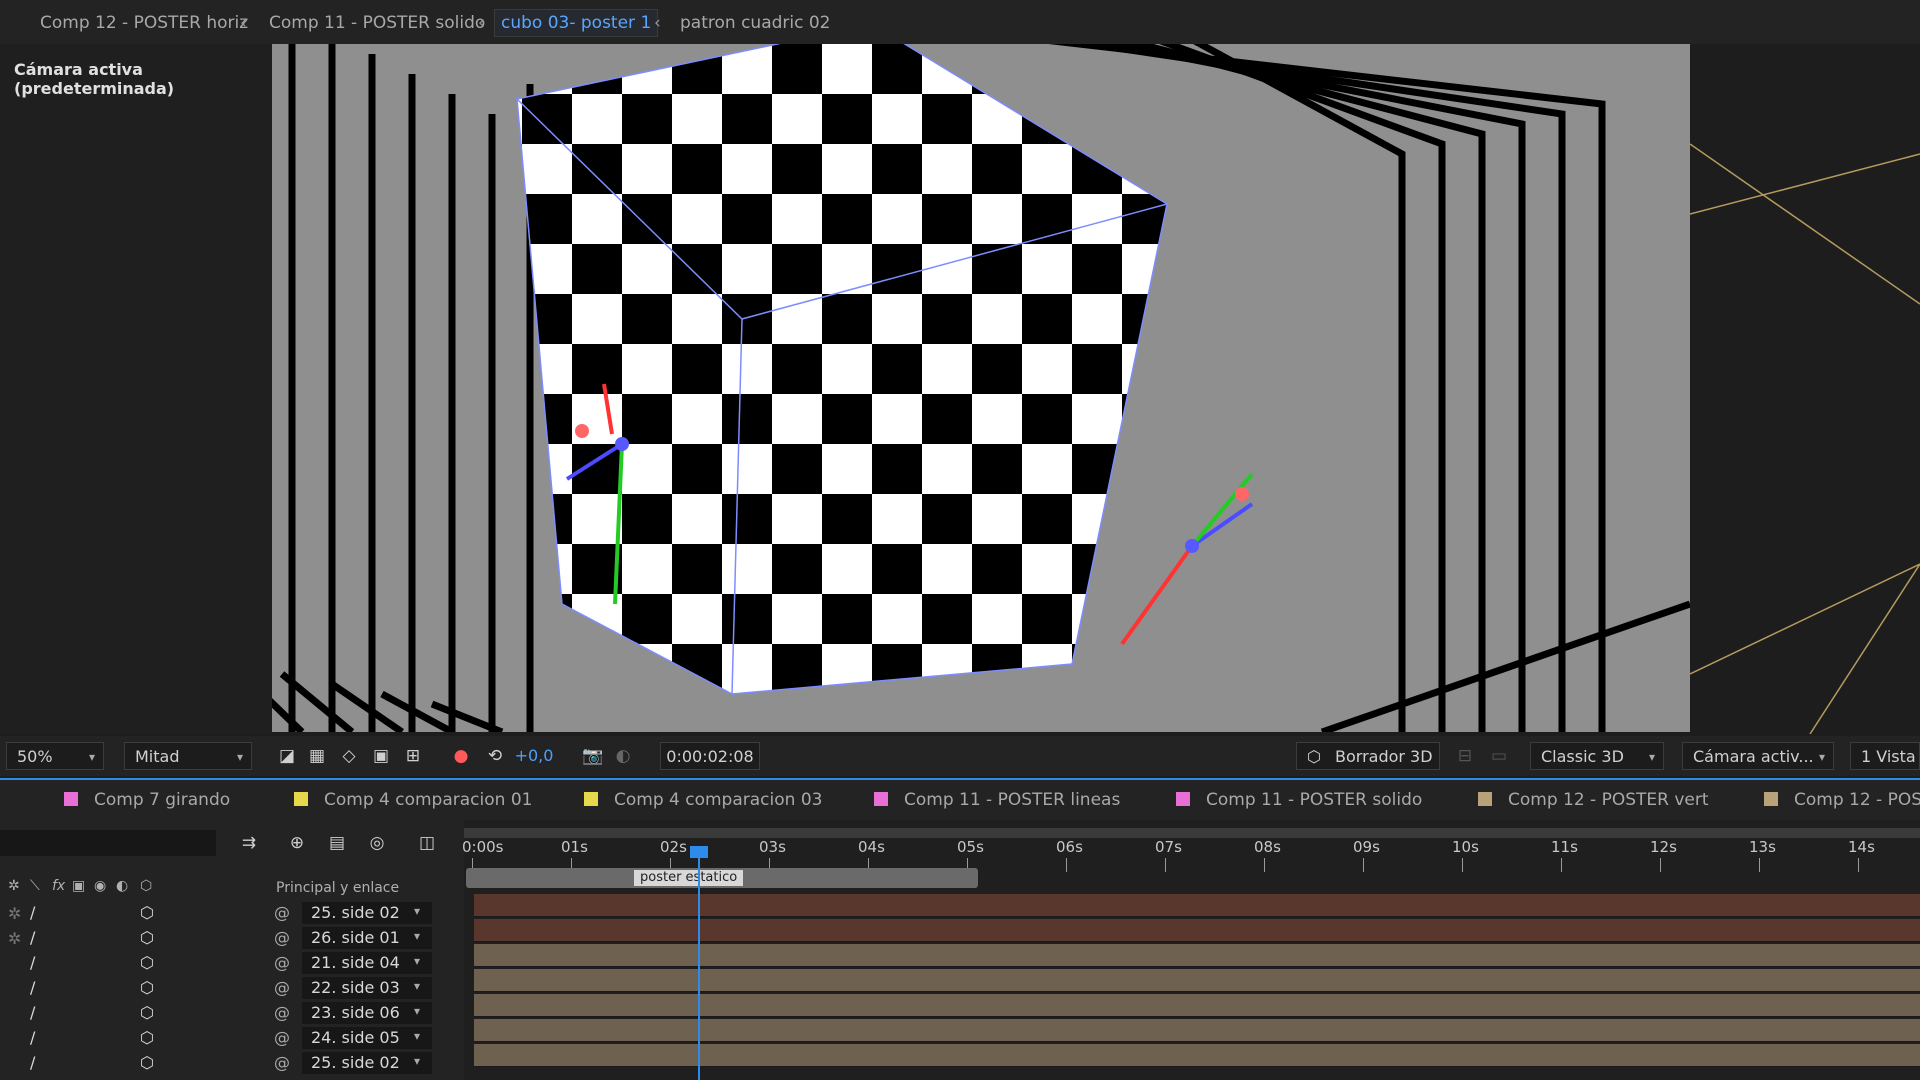 The height and width of the screenshot is (1080, 1920). I want to click on parent-layer-name: 24. side 05, so click(355, 1037).